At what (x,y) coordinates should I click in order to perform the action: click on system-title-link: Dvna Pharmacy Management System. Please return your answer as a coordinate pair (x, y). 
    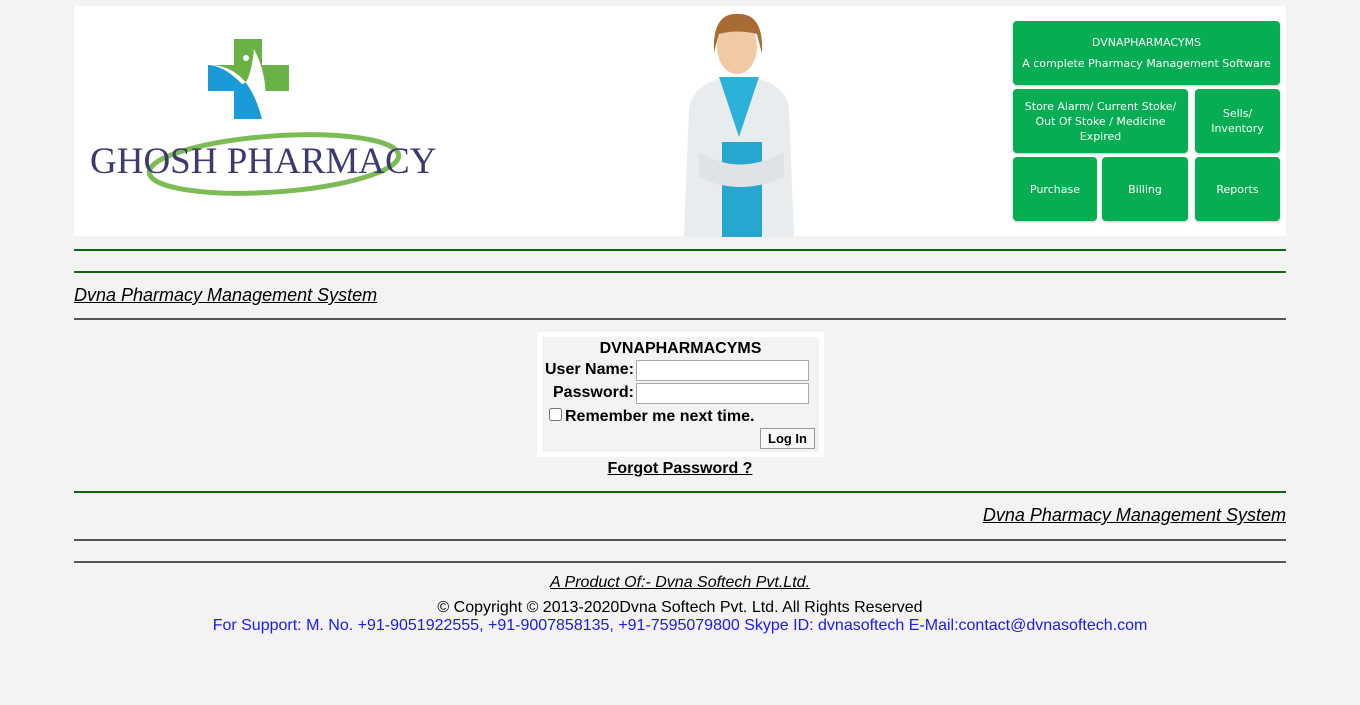
    Looking at the image, I should click on (225, 295).